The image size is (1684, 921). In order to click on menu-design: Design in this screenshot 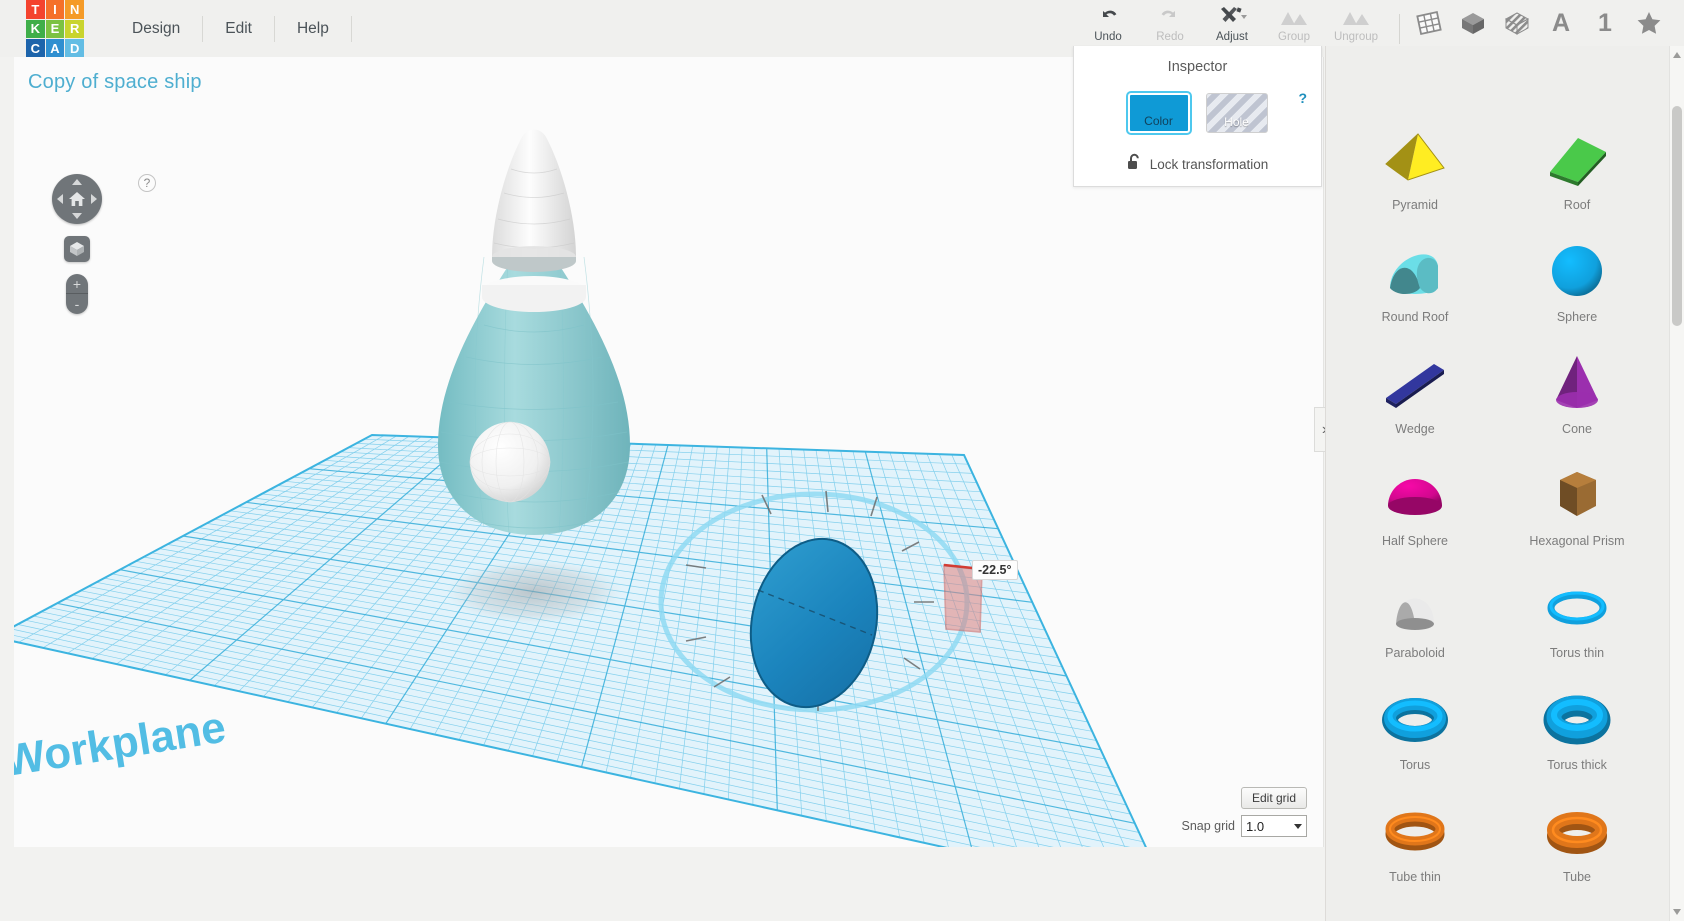, I will do `click(156, 28)`.